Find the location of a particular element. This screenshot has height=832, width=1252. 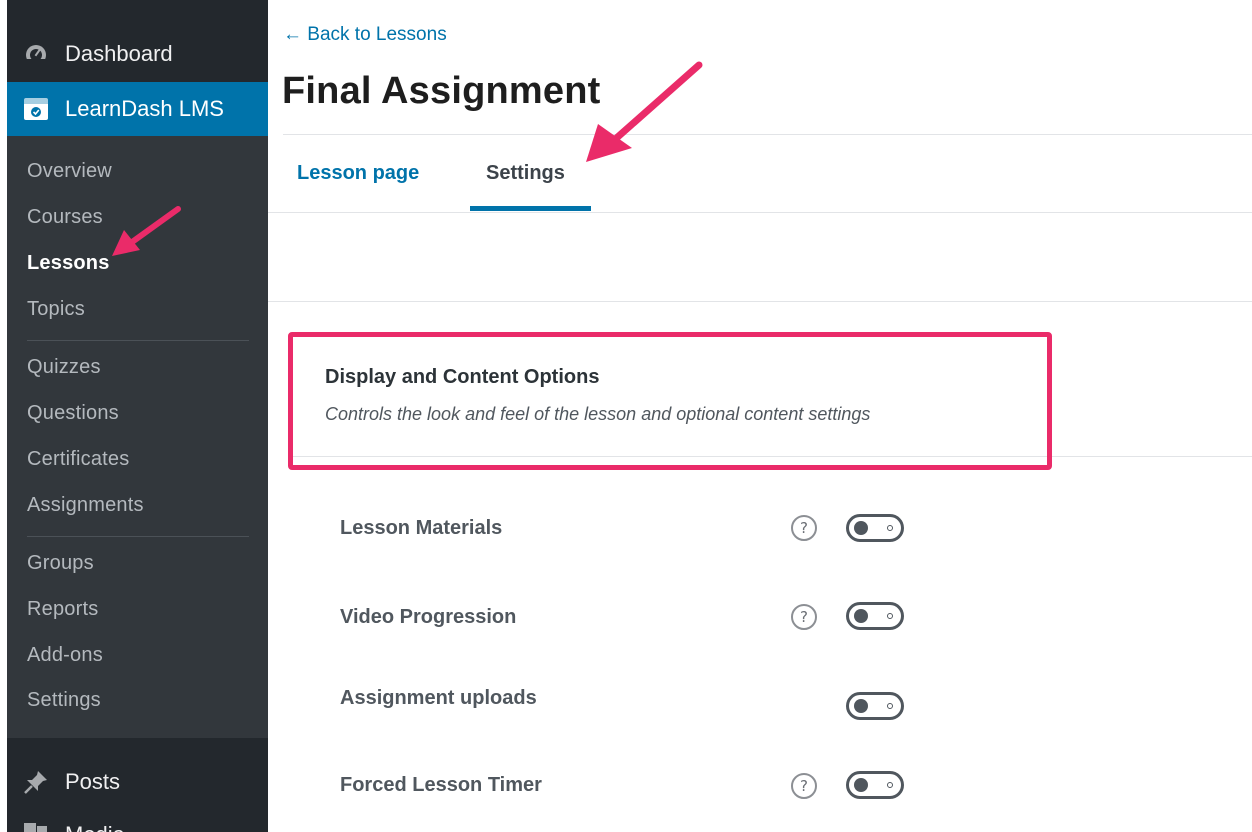

tab-lesson-page: Lesson page is located at coordinates (358, 173).